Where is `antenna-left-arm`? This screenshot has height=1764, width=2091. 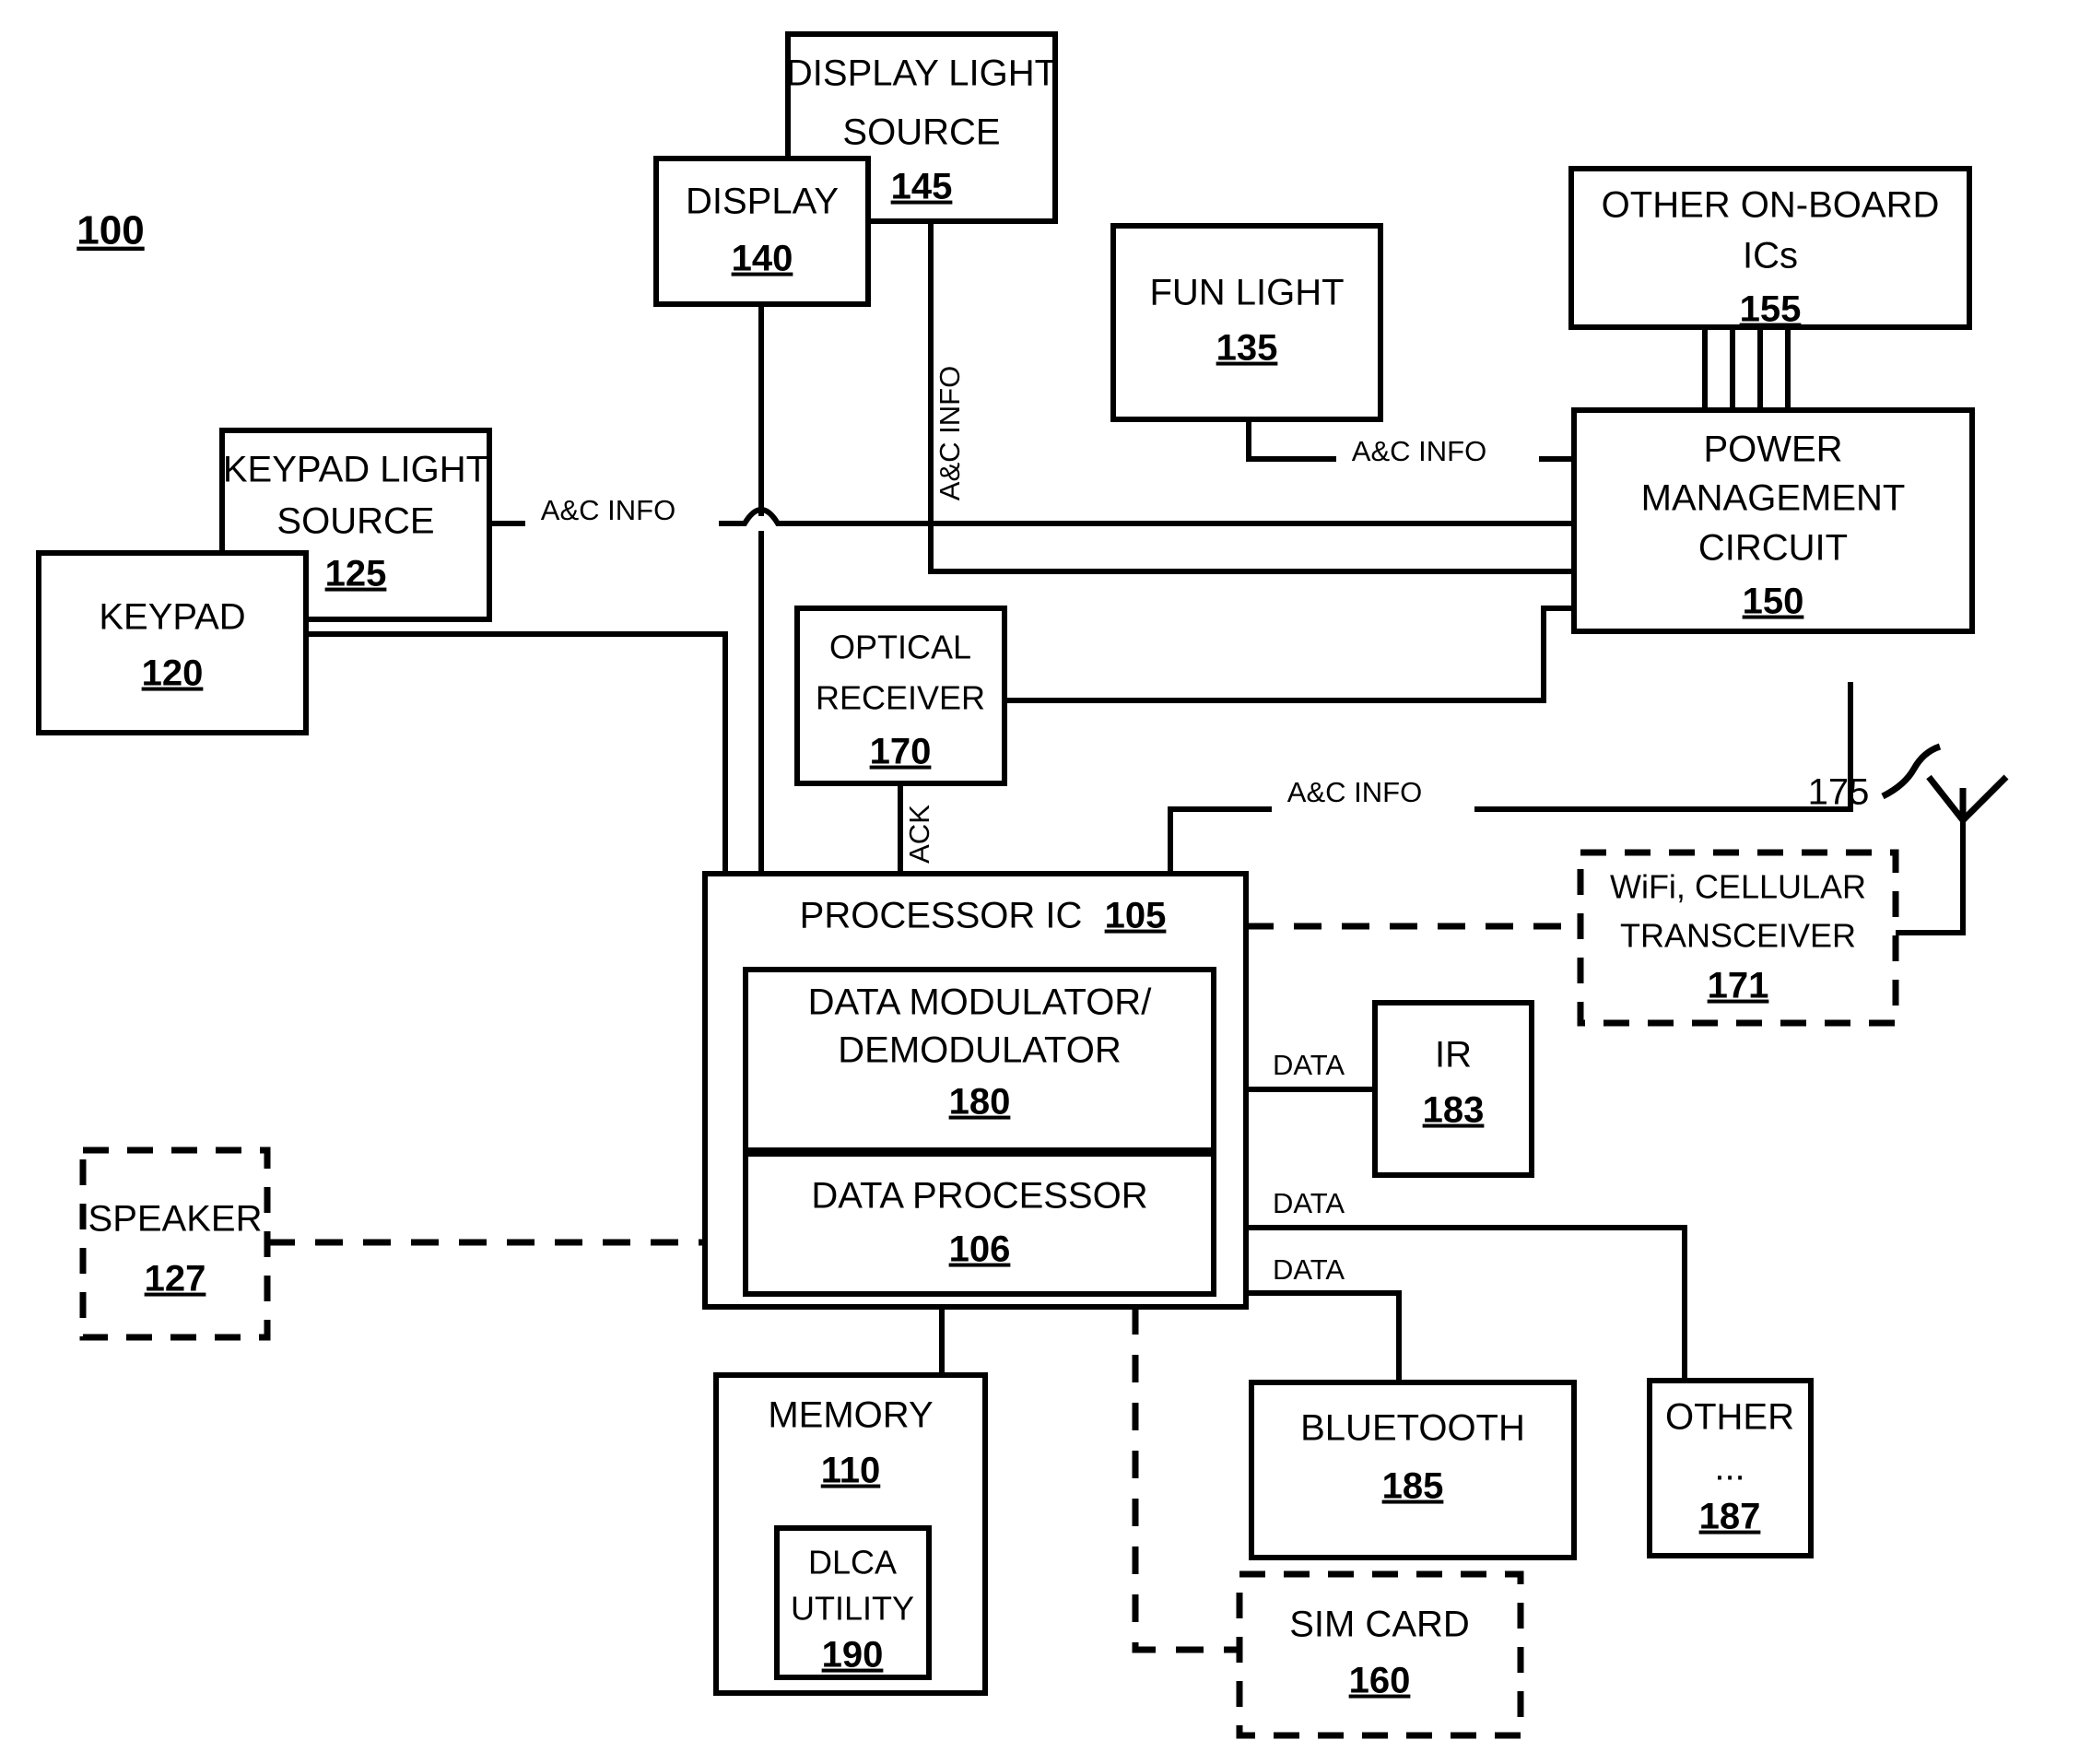
antenna-left-arm is located at coordinates (1946, 798).